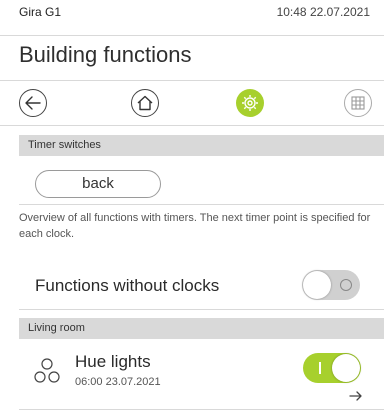 This screenshot has height=417, width=384. Describe the element at coordinates (323, 12) in the screenshot. I see `clock-date: 10:48 22.07.2021` at that location.